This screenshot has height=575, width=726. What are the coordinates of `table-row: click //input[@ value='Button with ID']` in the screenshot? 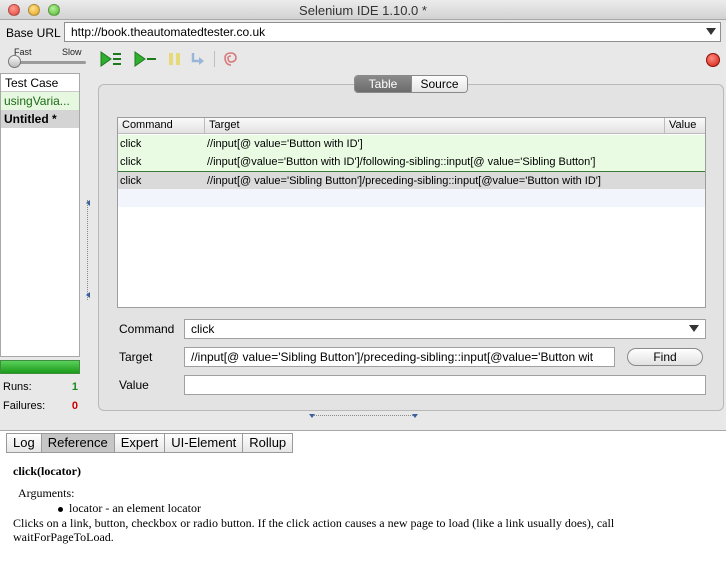 It's located at (411, 144).